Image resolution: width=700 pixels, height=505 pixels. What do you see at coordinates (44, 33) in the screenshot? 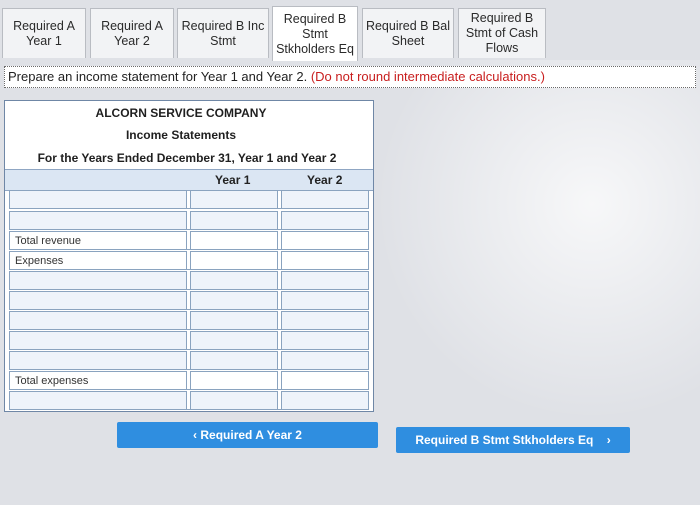
I see `tab-required-a-year-1: Required A Year 1` at bounding box center [44, 33].